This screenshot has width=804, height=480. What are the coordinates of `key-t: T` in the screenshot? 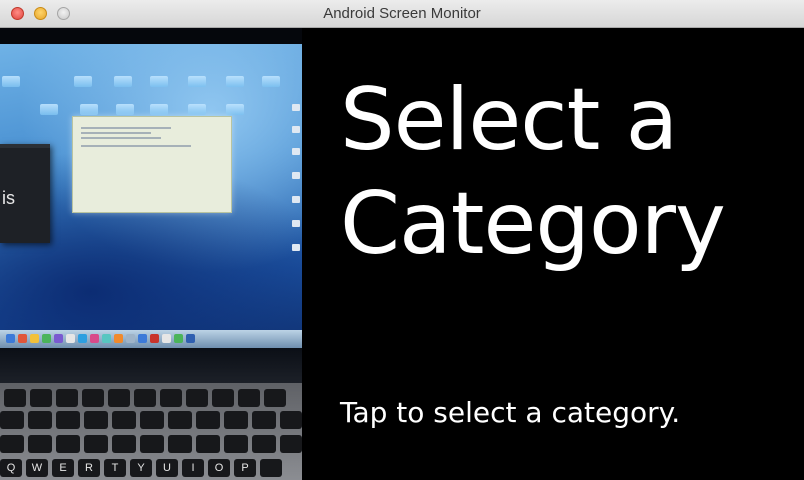 It's located at (115, 468).